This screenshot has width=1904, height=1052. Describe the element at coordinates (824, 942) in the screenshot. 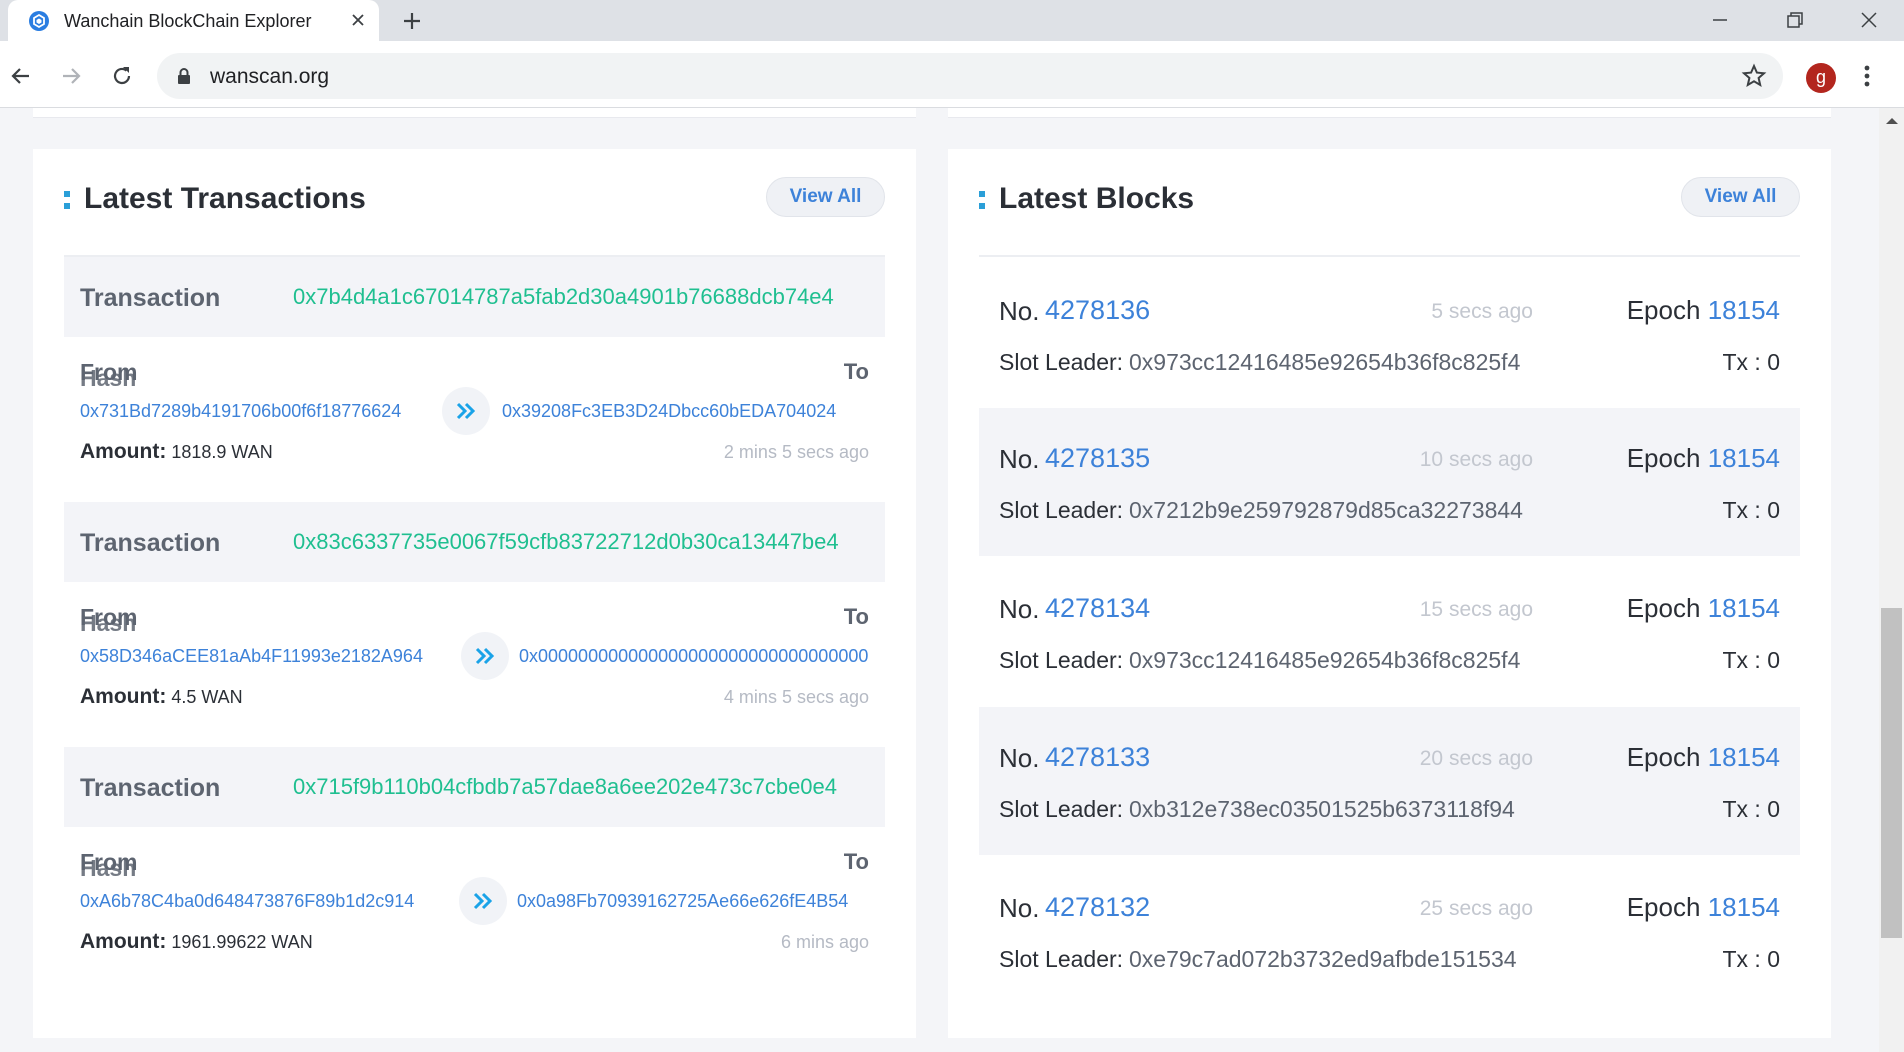

I see `transaction-time: 6 mins ago` at that location.